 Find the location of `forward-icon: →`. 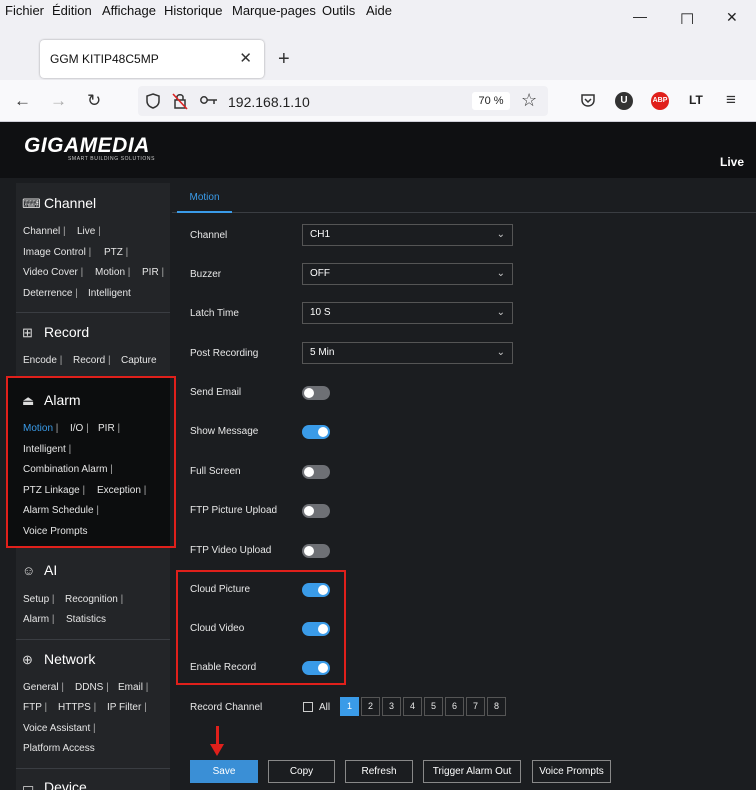

forward-icon: → is located at coordinates (58, 101).